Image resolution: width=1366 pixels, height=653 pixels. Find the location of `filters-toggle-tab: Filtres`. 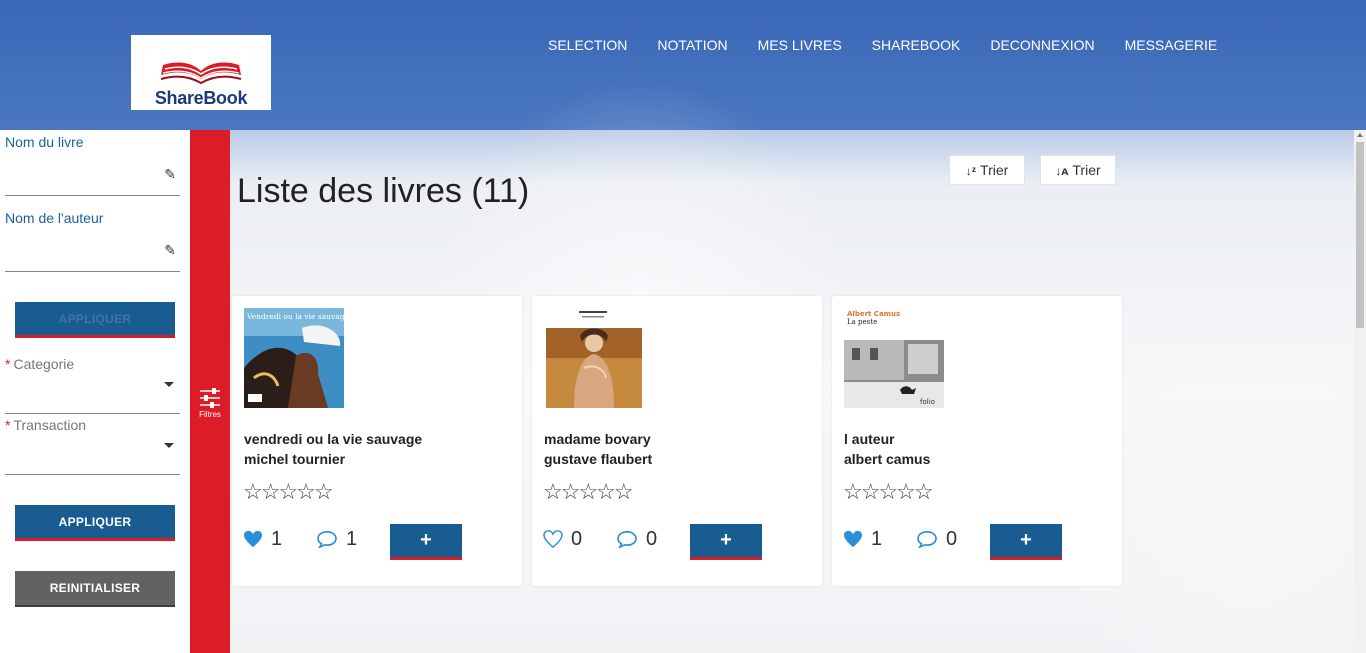

filters-toggle-tab: Filtres is located at coordinates (210, 391).